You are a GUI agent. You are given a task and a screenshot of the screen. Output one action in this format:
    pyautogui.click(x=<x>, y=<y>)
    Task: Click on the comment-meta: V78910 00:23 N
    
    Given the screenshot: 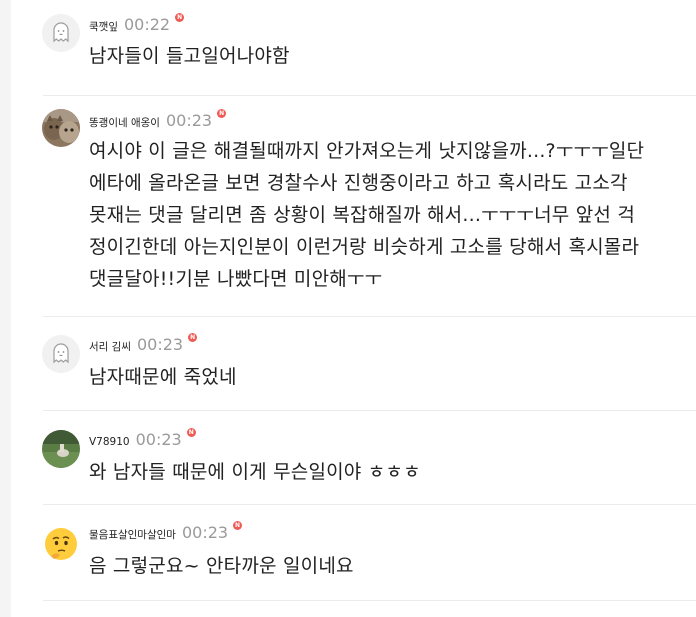 What is the action you would take?
    pyautogui.click(x=142, y=438)
    